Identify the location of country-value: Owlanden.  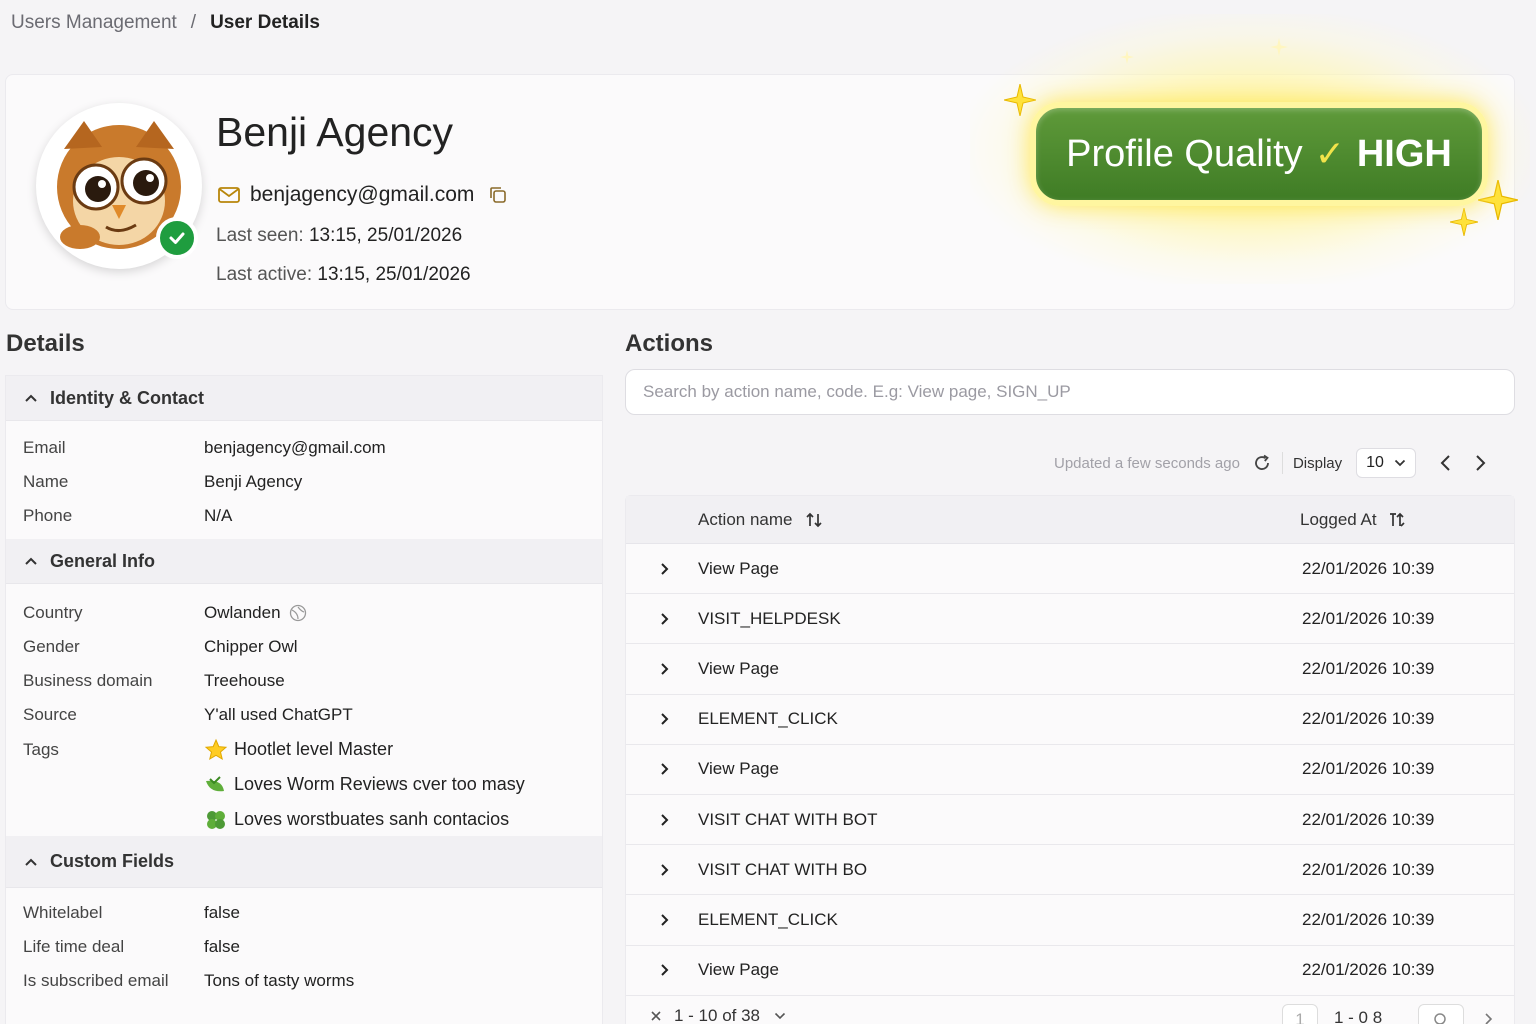
(242, 612).